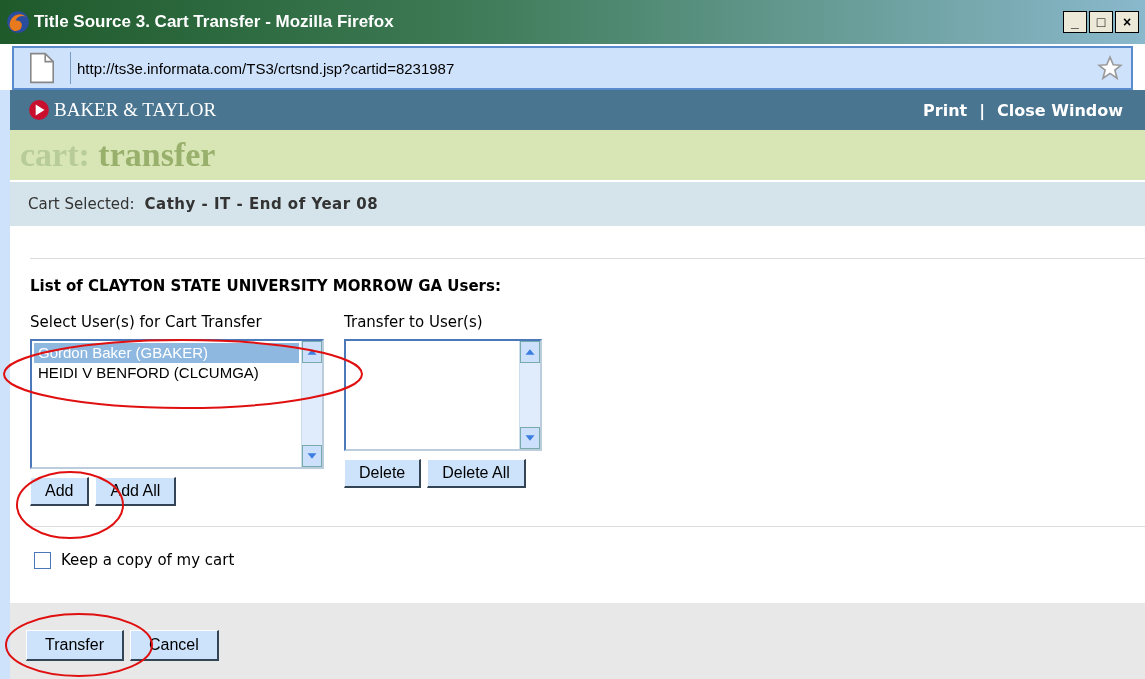 Image resolution: width=1145 pixels, height=679 pixels. Describe the element at coordinates (1075, 22) in the screenshot. I see `minimize-button: _` at that location.